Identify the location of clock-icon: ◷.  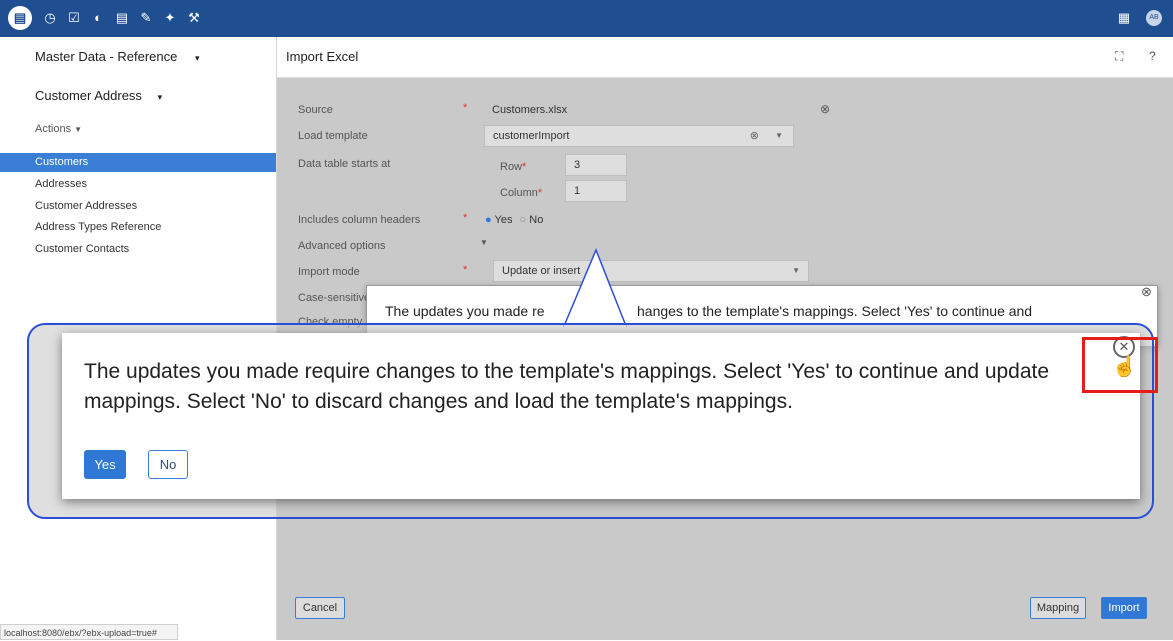
(50, 18).